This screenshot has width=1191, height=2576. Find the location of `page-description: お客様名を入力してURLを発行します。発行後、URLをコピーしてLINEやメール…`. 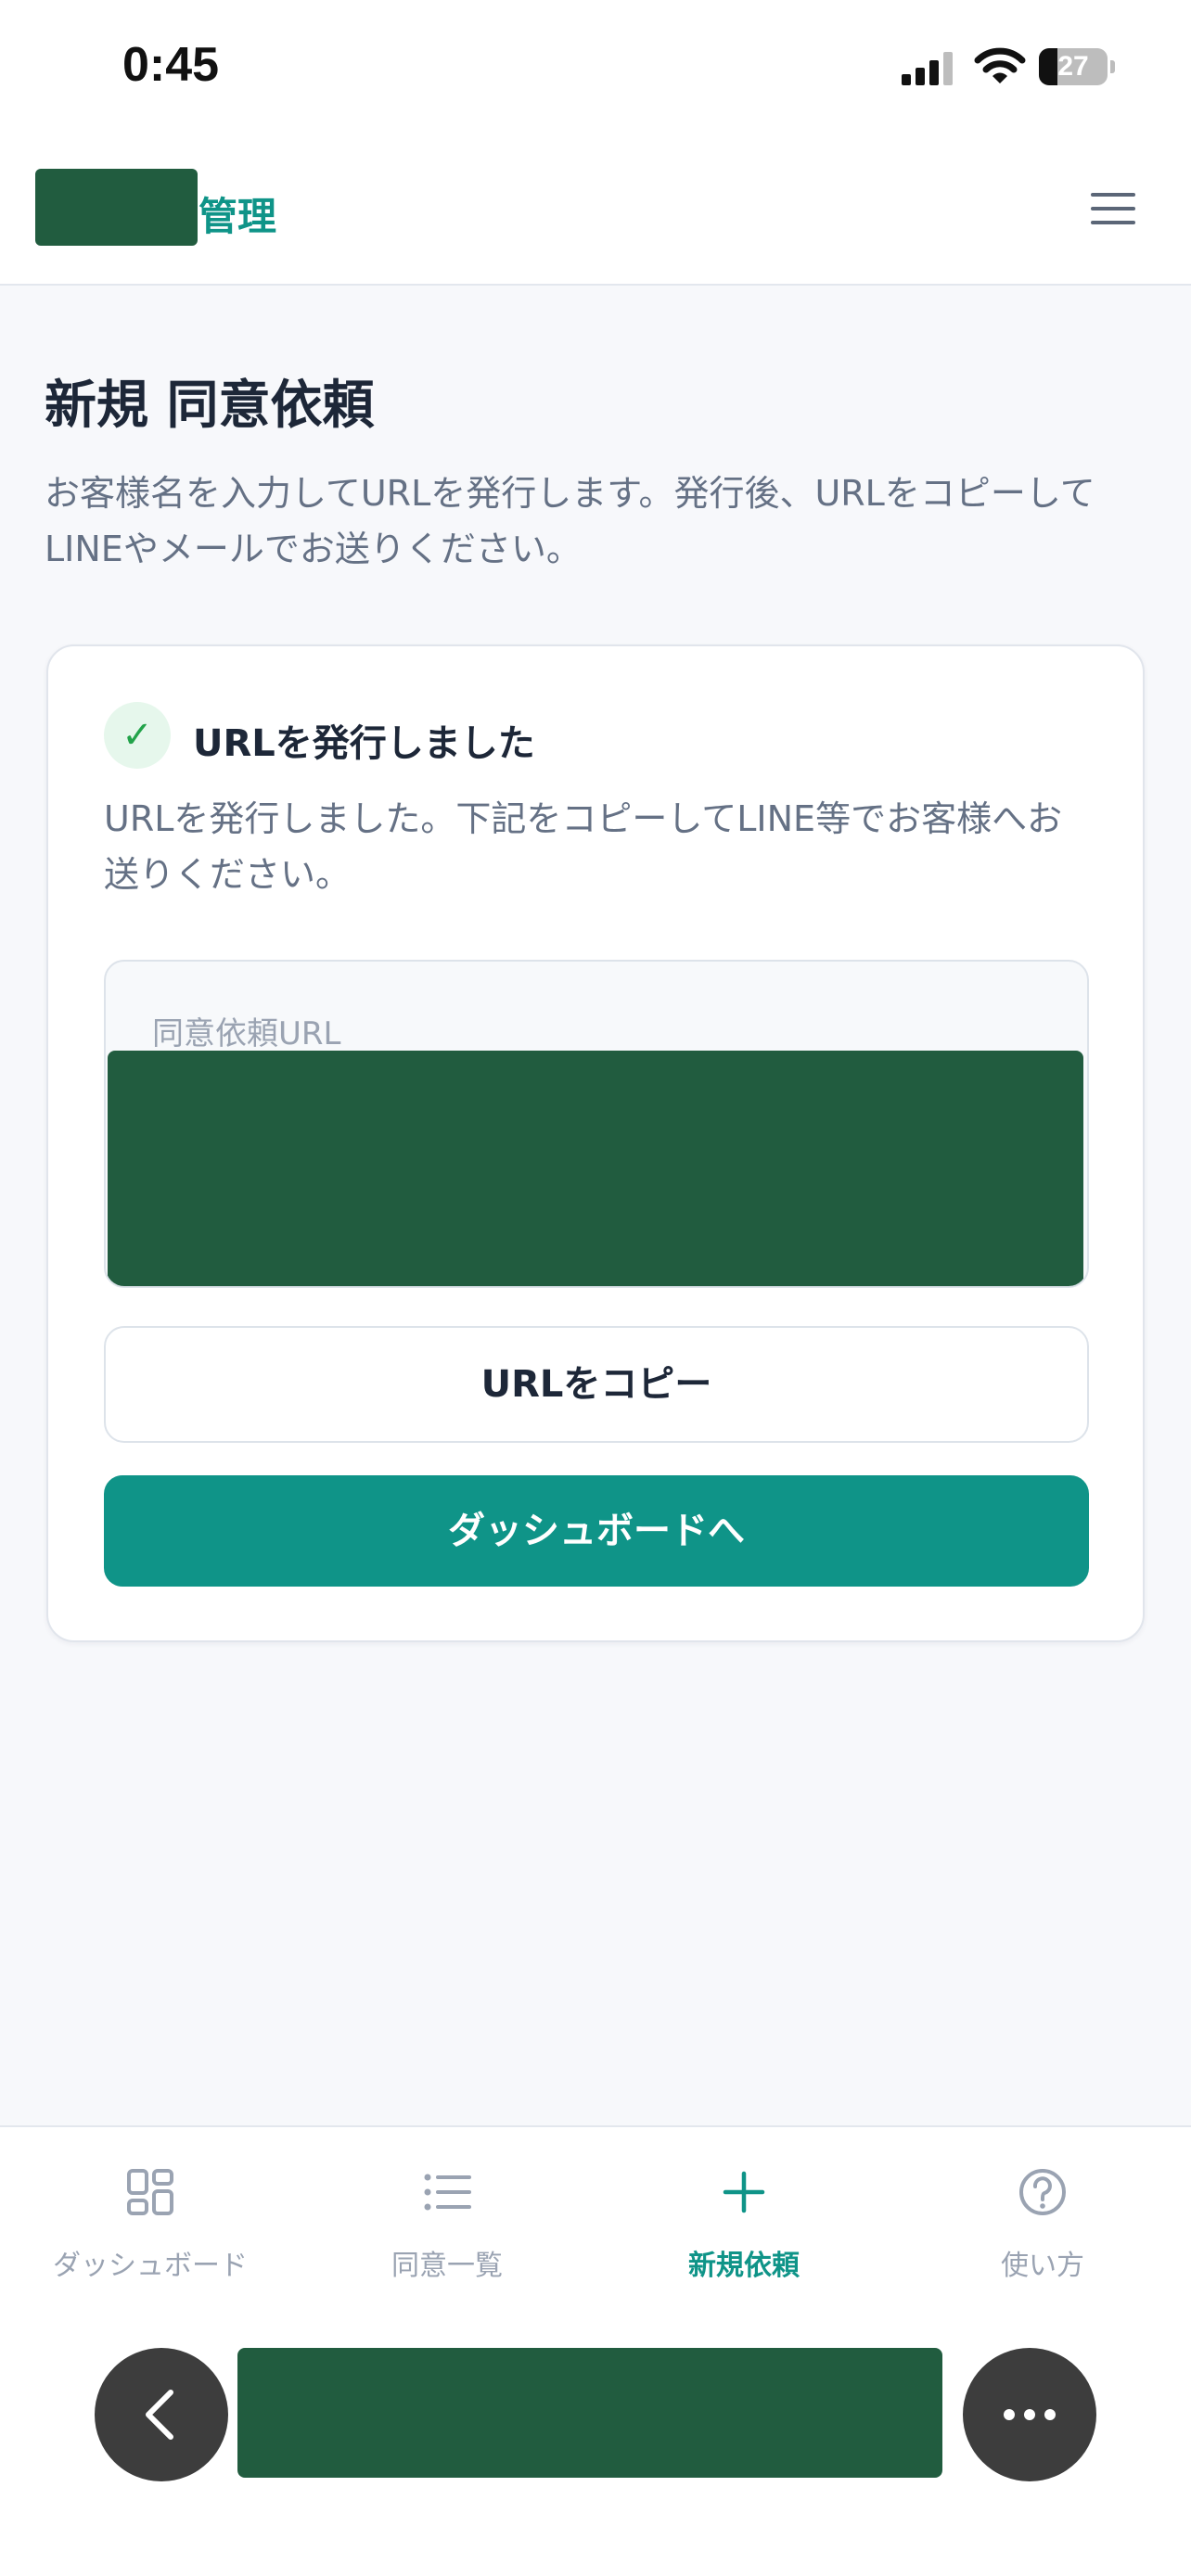

page-description: お客様名を入力してURLを発行します。発行後、URLをコピーしてLINEやメール… is located at coordinates (570, 521).